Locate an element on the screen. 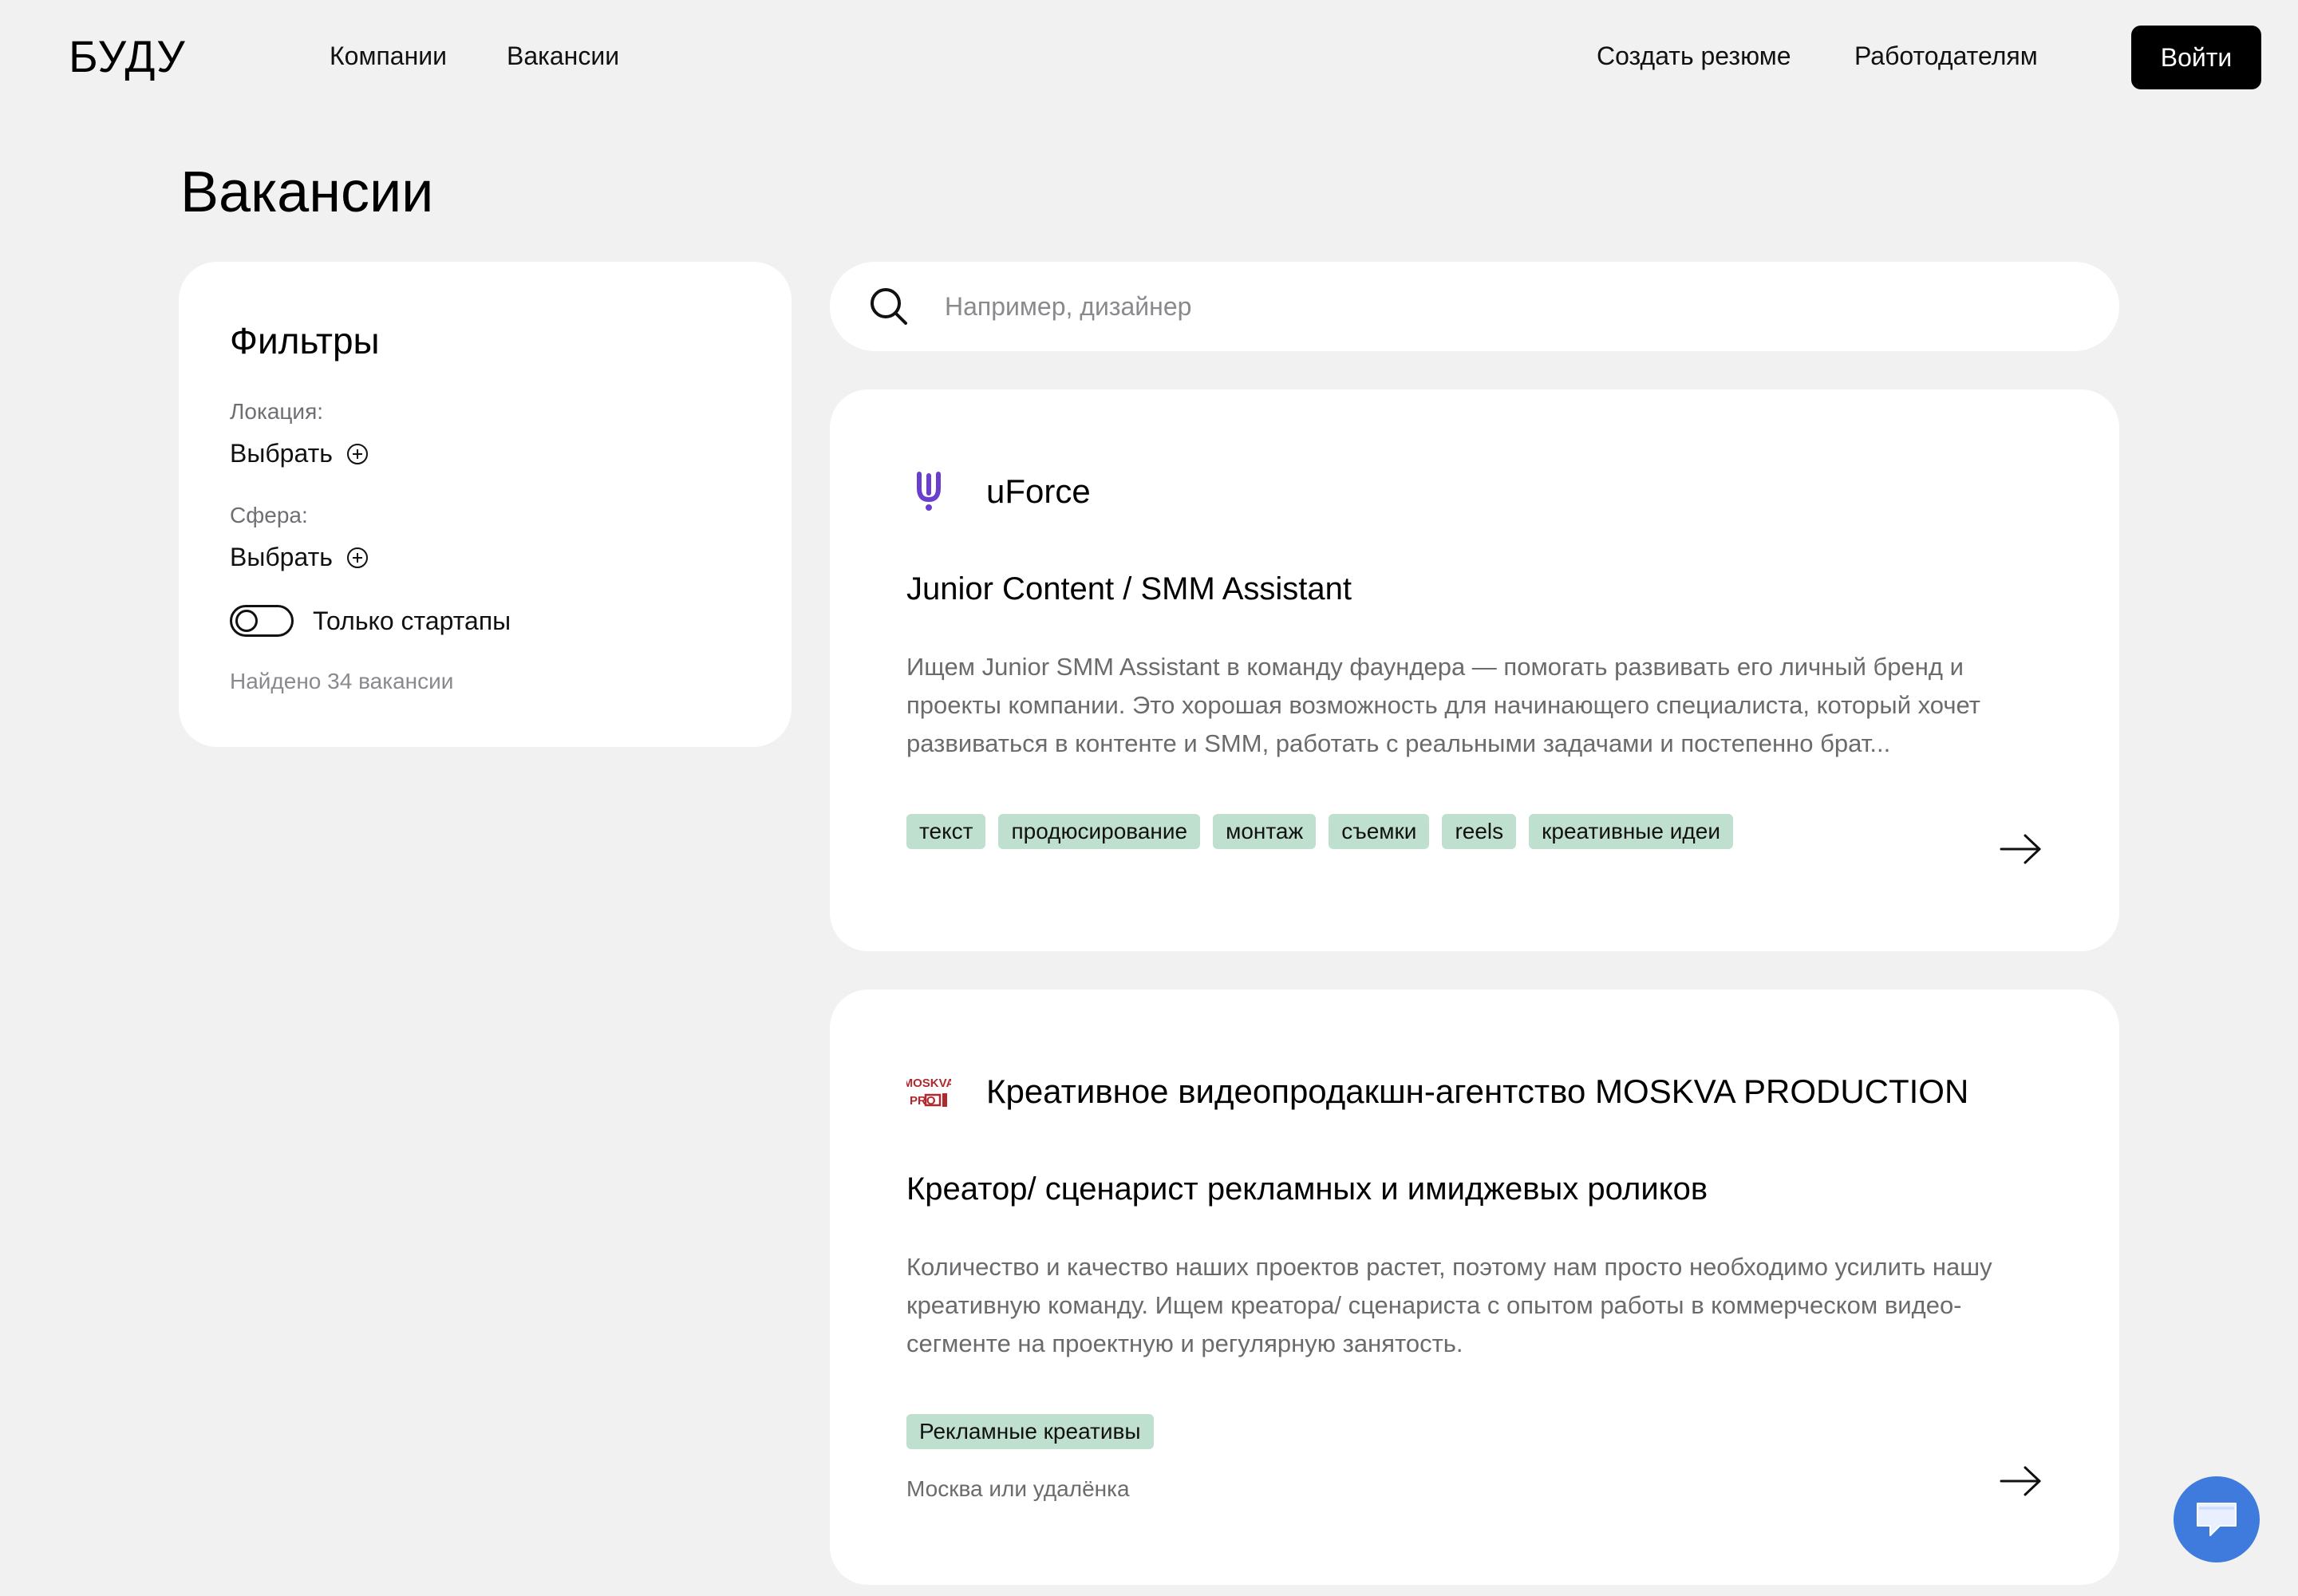  search-icon is located at coordinates (889, 306).